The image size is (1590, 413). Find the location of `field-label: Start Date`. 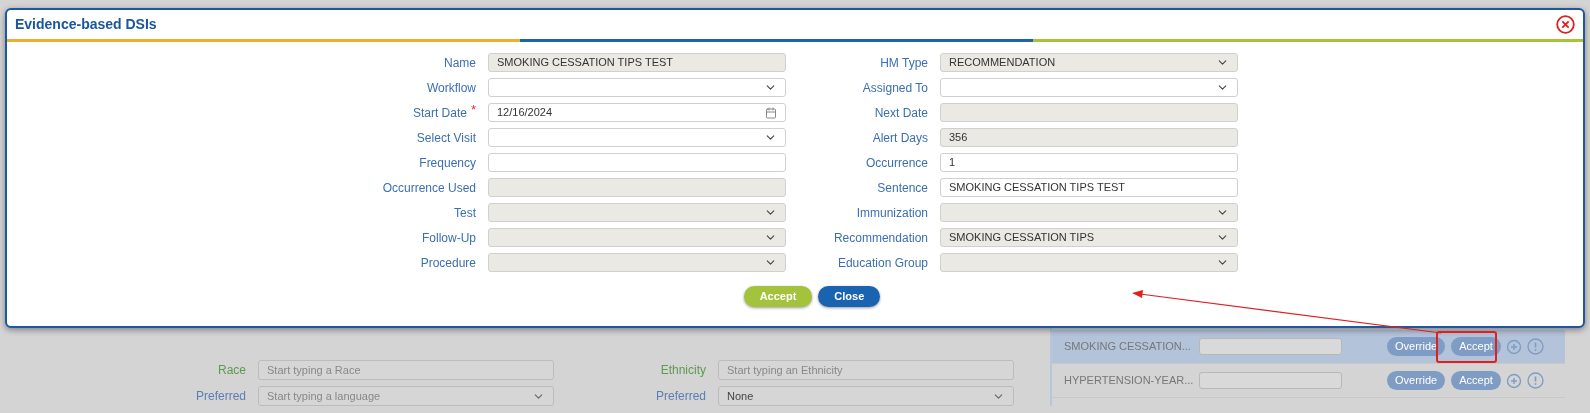

field-label: Start Date is located at coordinates (439, 113).